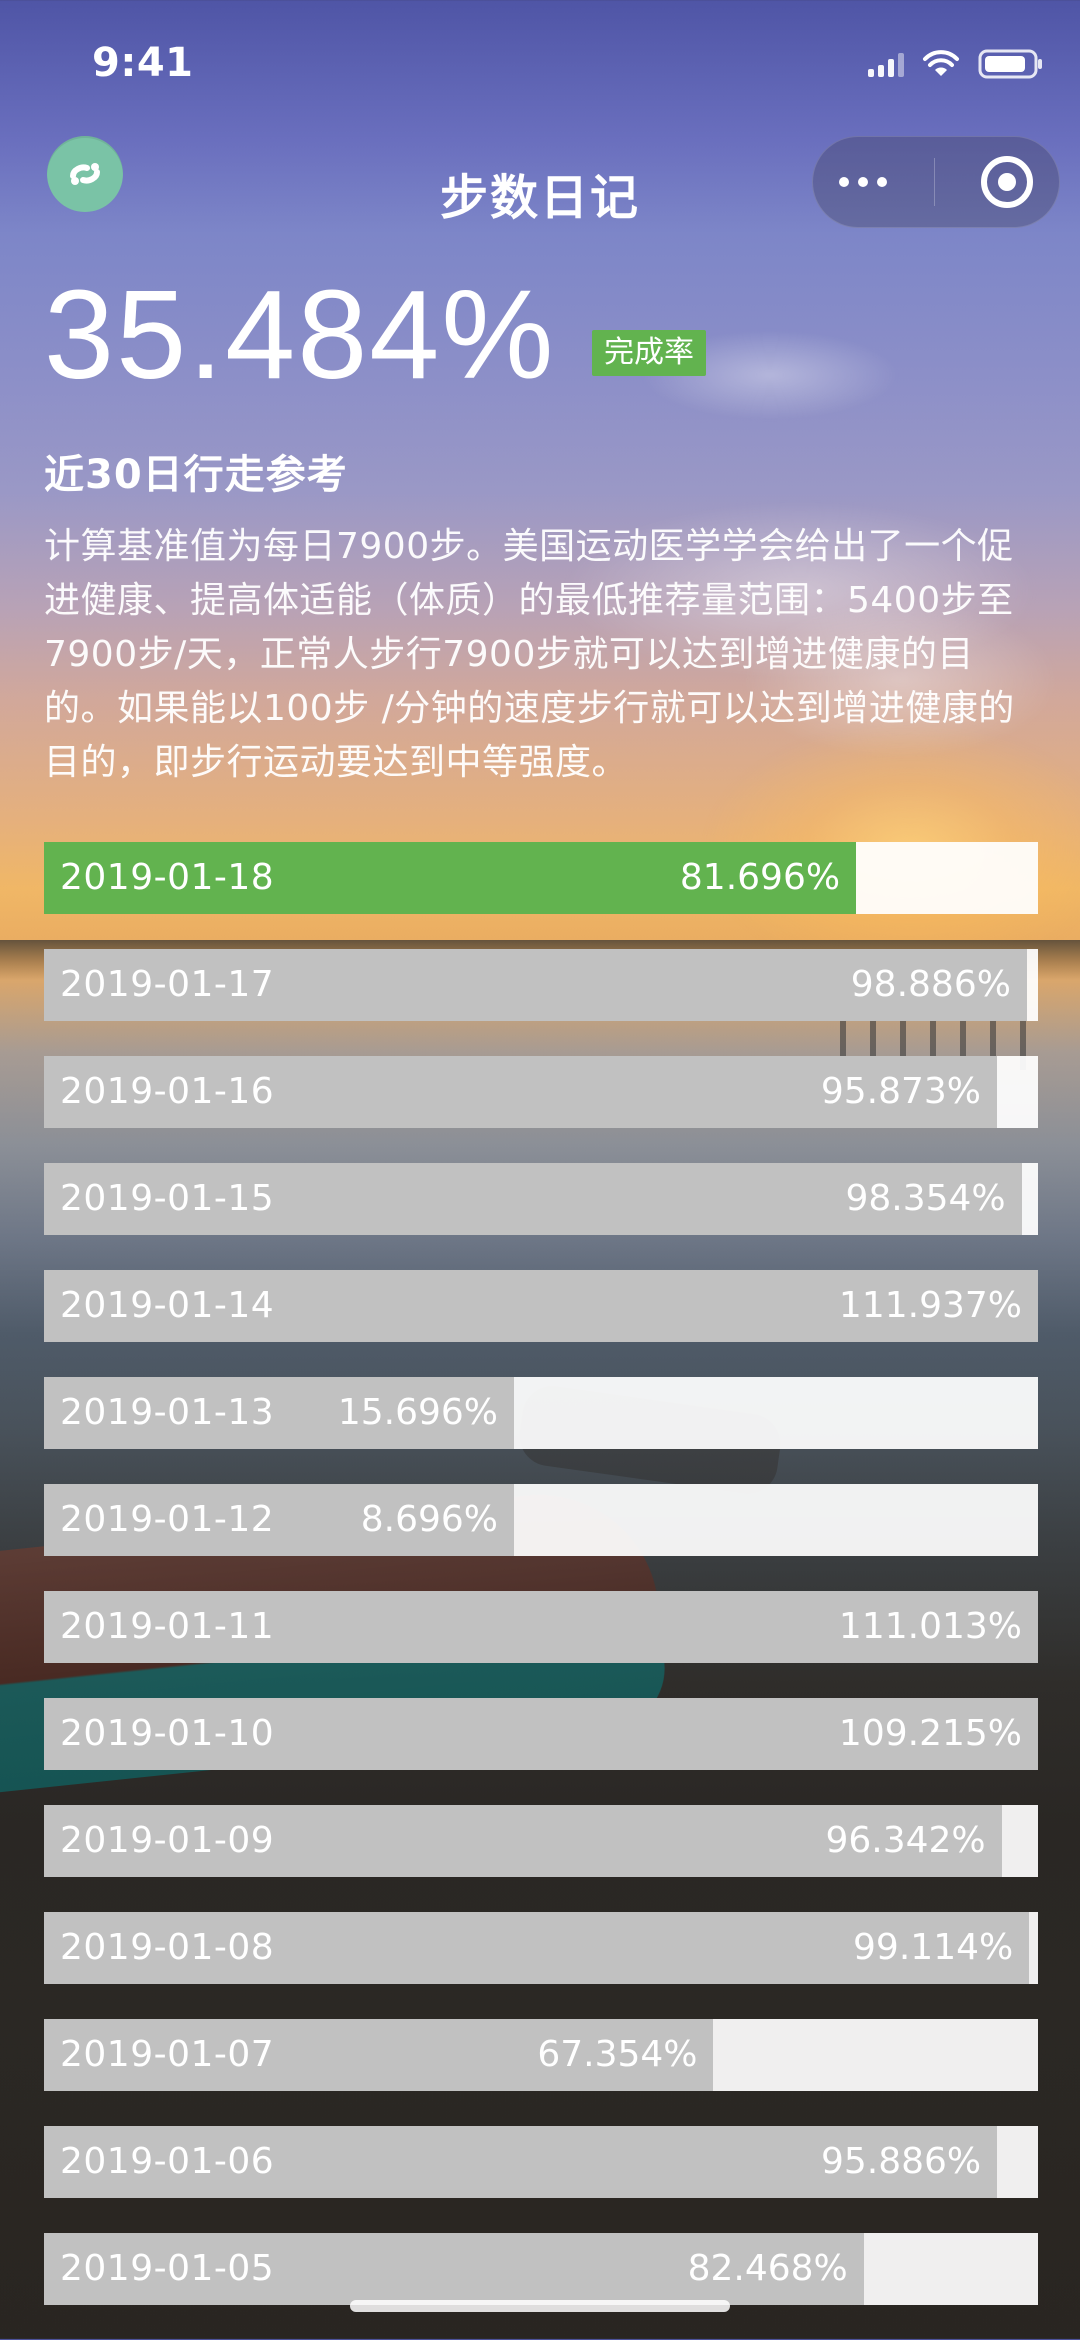 The height and width of the screenshot is (2340, 1080). Describe the element at coordinates (541, 1734) in the screenshot. I see `record-row: 2019-01-10 109.215%` at that location.